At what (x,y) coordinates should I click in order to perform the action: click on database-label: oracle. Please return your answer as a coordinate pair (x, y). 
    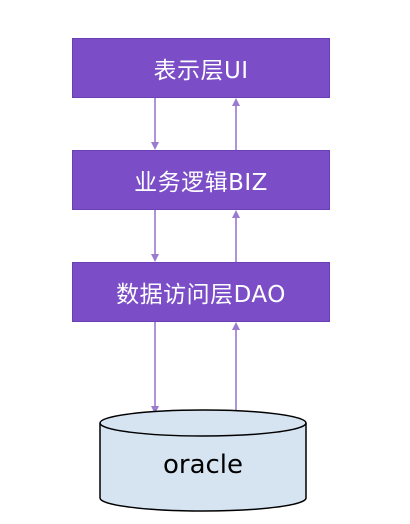
    Looking at the image, I should click on (203, 465).